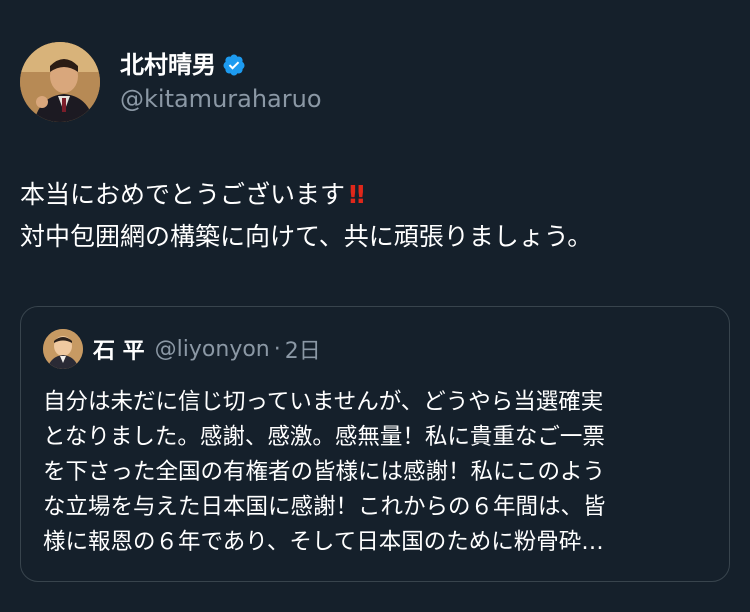  What do you see at coordinates (168, 65) in the screenshot?
I see `author-display-name: 北村晴男` at bounding box center [168, 65].